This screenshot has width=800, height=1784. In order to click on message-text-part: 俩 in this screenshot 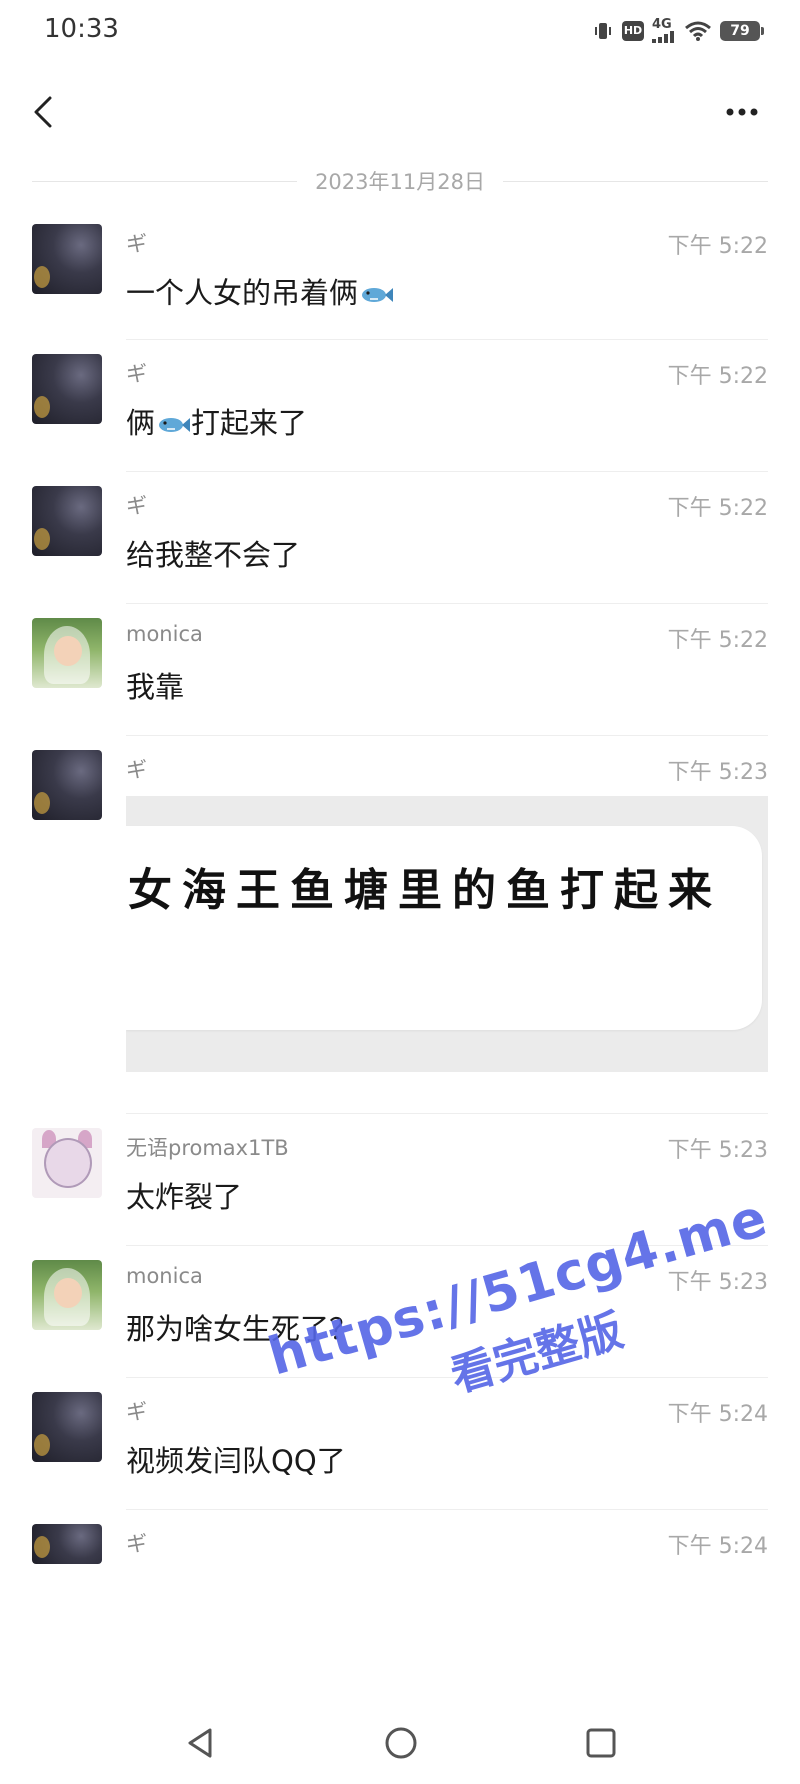, I will do `click(141, 423)`.